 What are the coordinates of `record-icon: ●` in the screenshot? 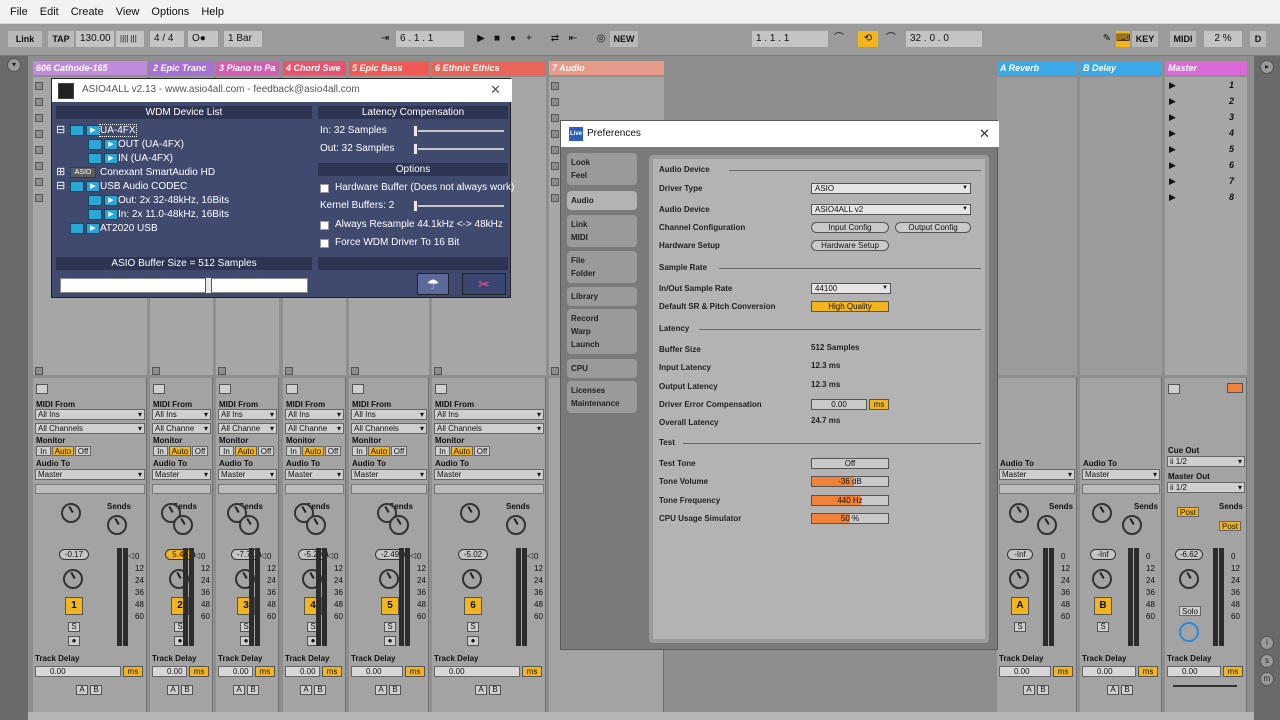 It's located at (513, 39).